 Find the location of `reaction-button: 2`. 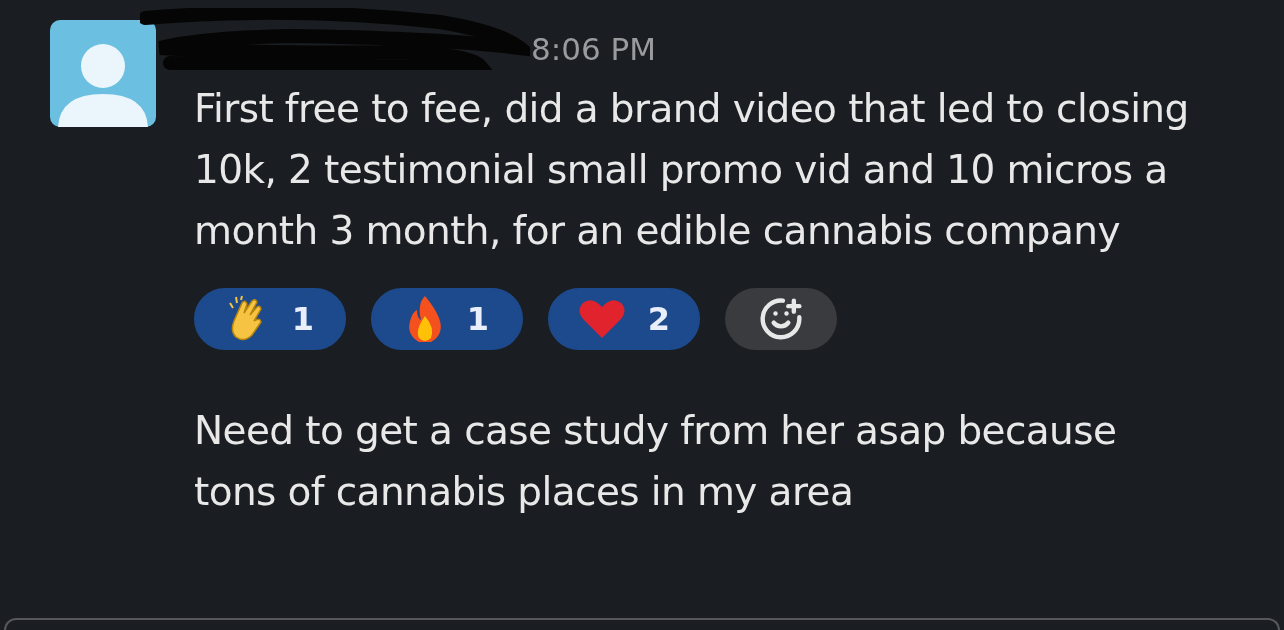

reaction-button: 2 is located at coordinates (624, 319).